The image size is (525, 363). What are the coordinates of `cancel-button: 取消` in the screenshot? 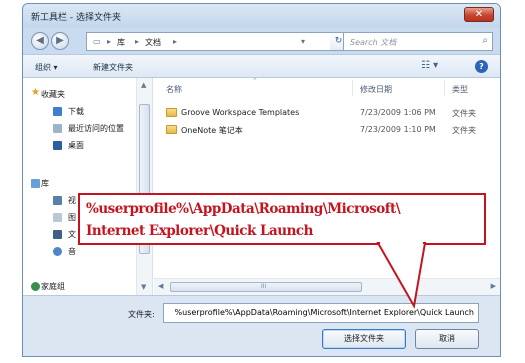 It's located at (447, 339).